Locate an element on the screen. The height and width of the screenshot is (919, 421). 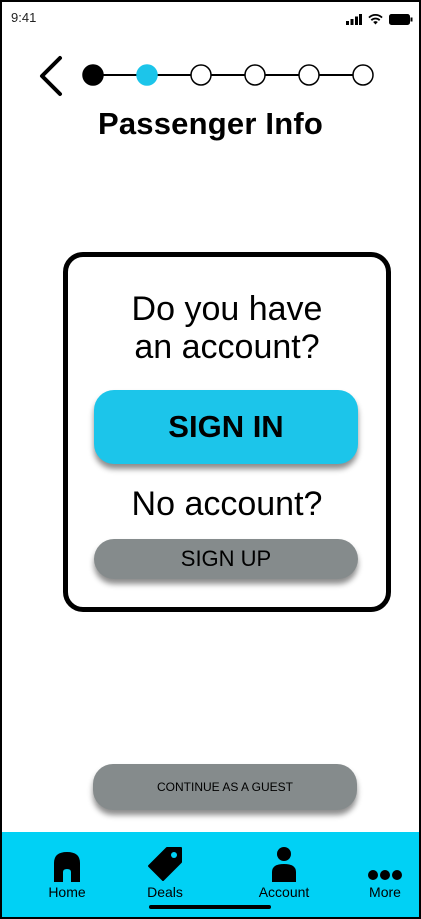
stepper-graphic is located at coordinates (228, 75).